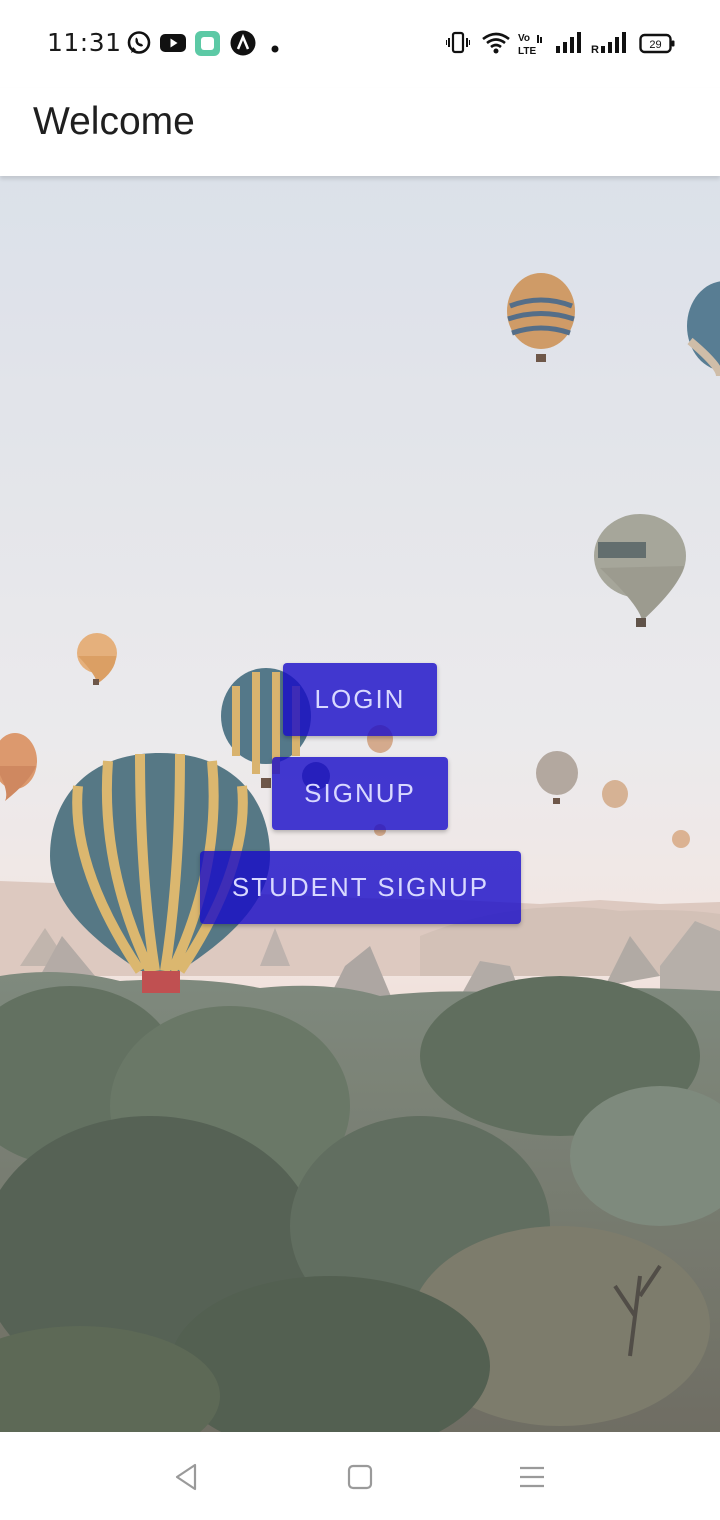 This screenshot has width=720, height=1520. What do you see at coordinates (458, 45) in the screenshot?
I see `vibrate-icon` at bounding box center [458, 45].